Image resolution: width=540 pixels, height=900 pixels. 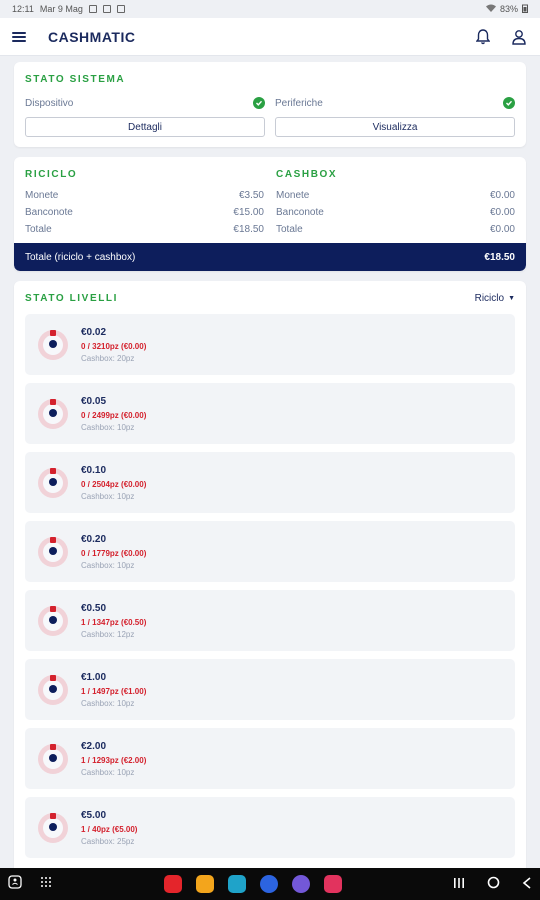 What do you see at coordinates (270, 257) in the screenshot?
I see `combined-total-bar: Totale (riciclo + cashbox) €18.50` at bounding box center [270, 257].